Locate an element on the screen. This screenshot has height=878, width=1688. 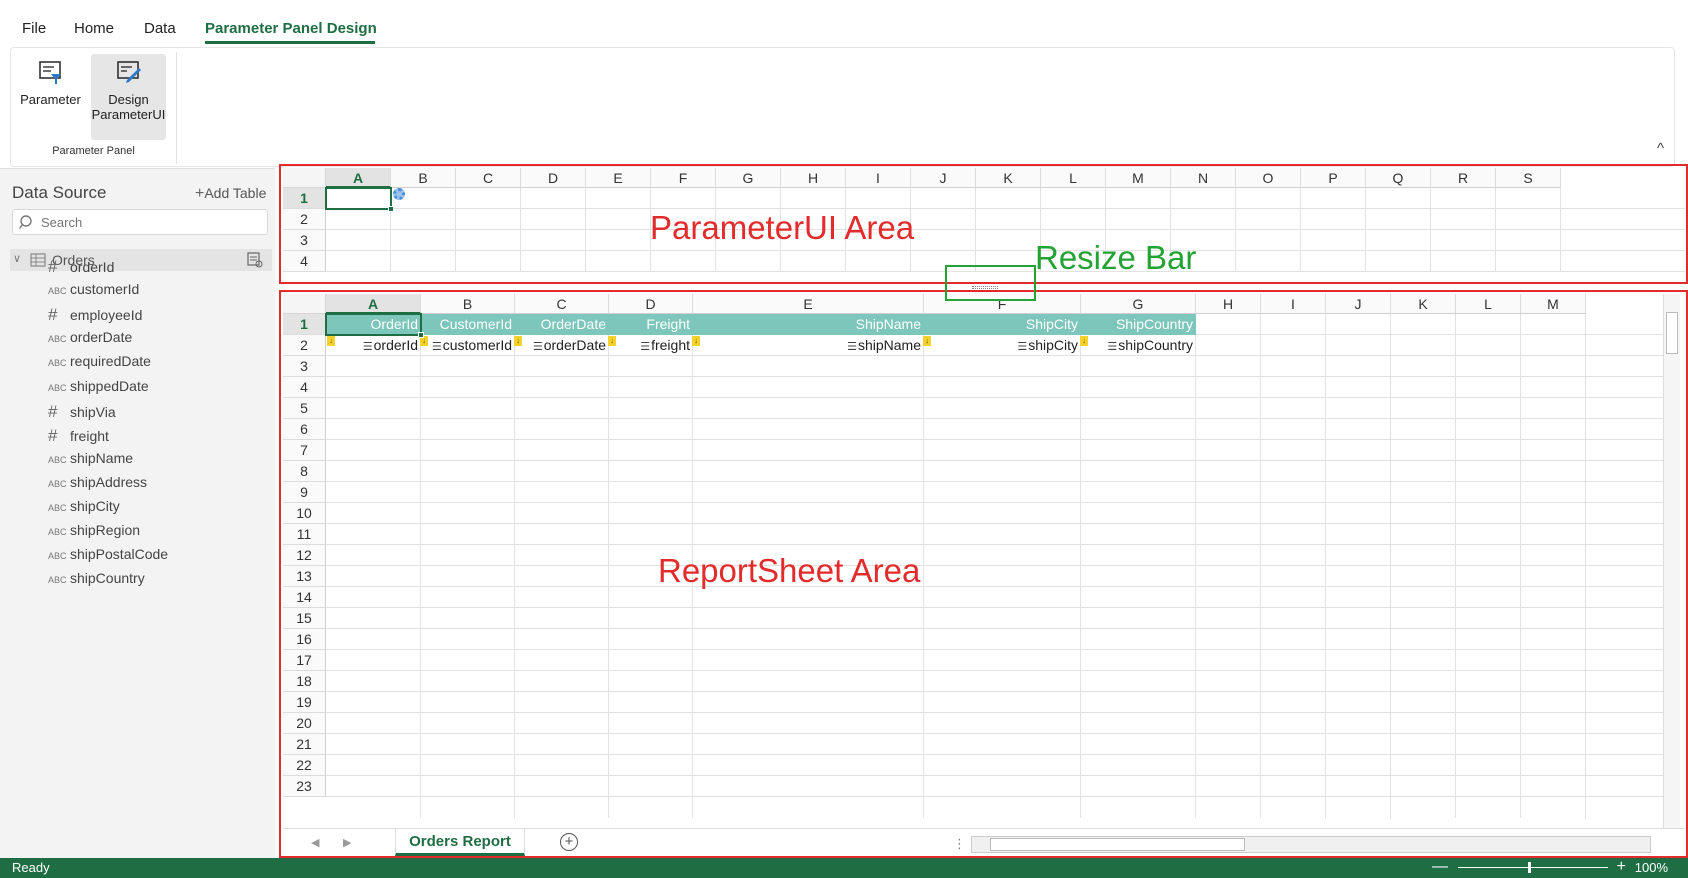
design-parameterui-button: Design ParameterUI is located at coordinates (128, 97).